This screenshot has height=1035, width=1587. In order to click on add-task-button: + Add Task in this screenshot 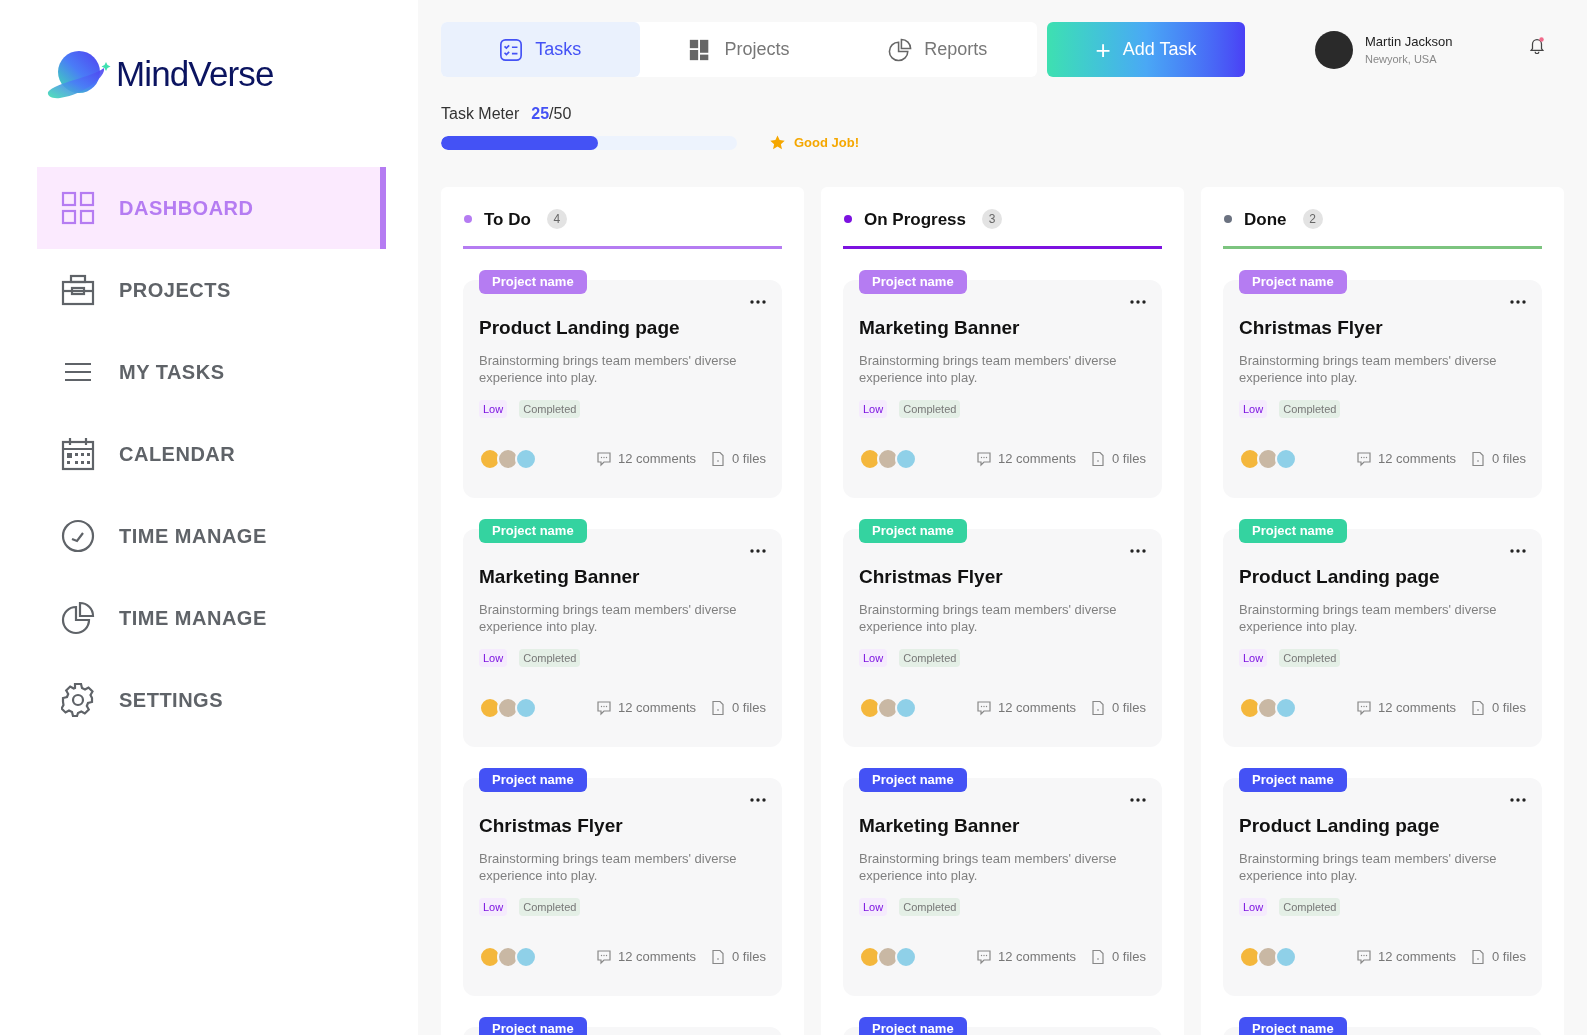, I will do `click(1146, 49)`.